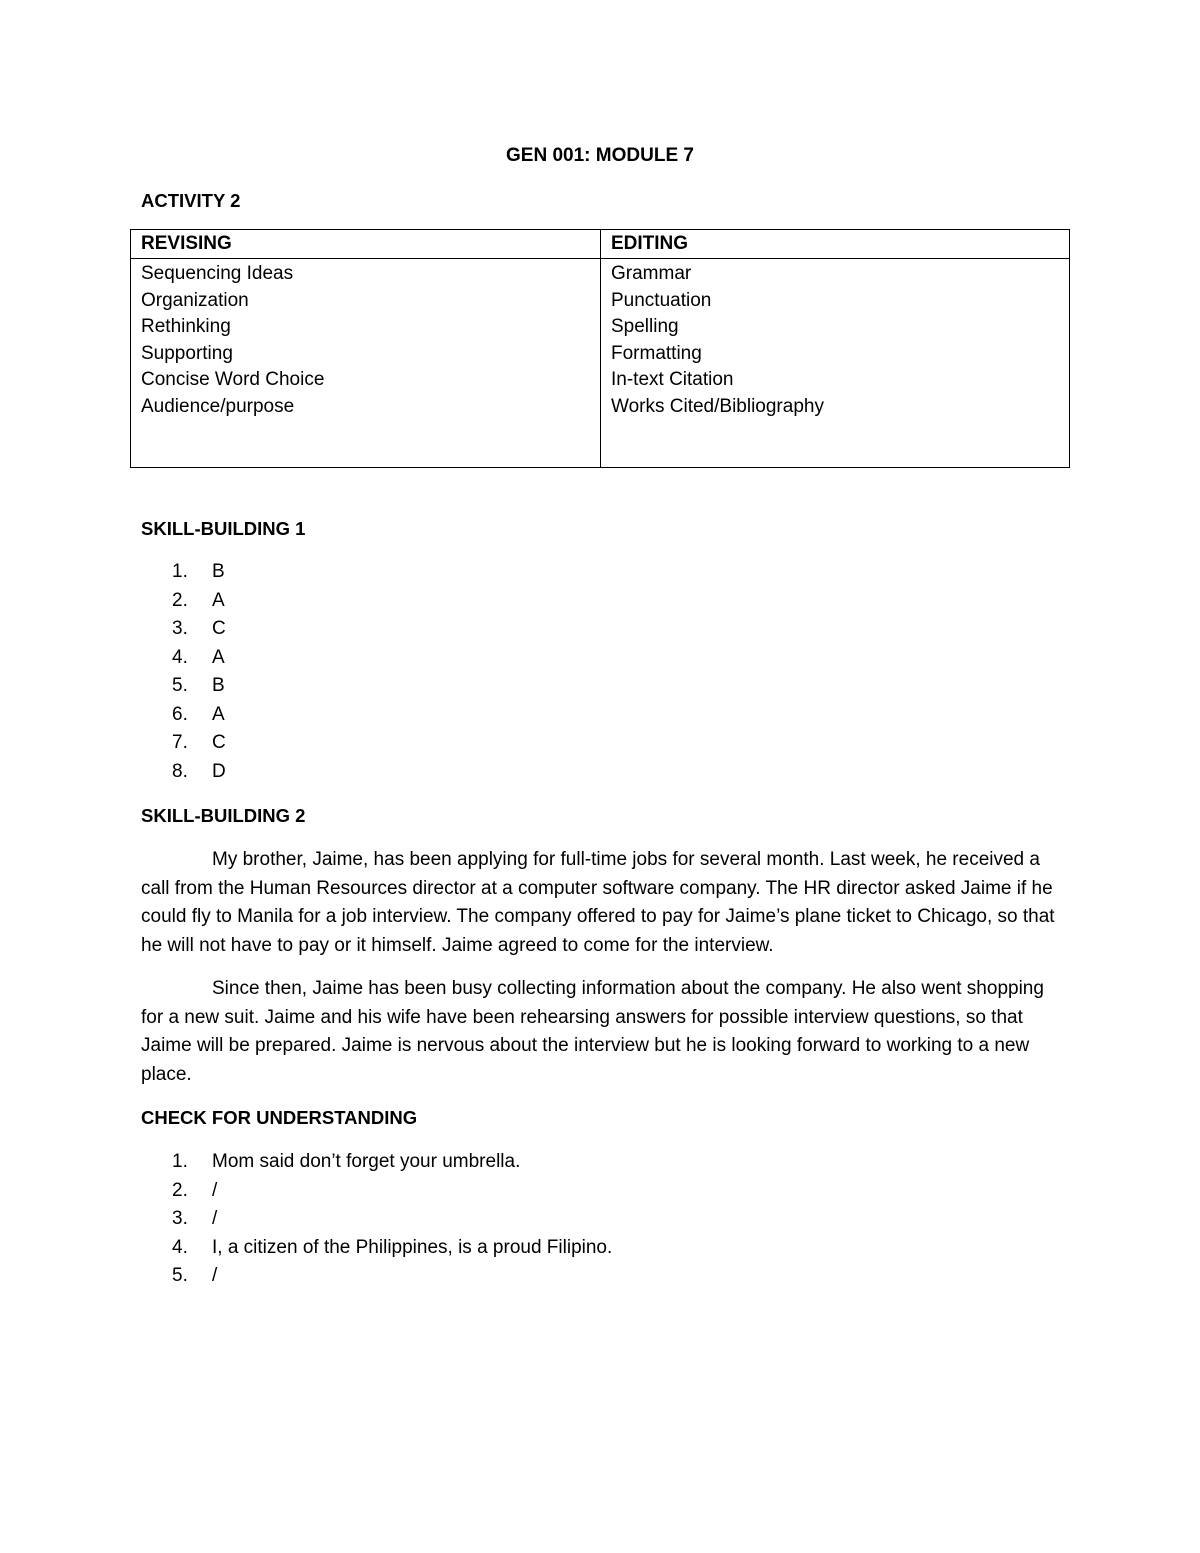  Describe the element at coordinates (656, 353) in the screenshot. I see `editing-item: Formatting` at that location.